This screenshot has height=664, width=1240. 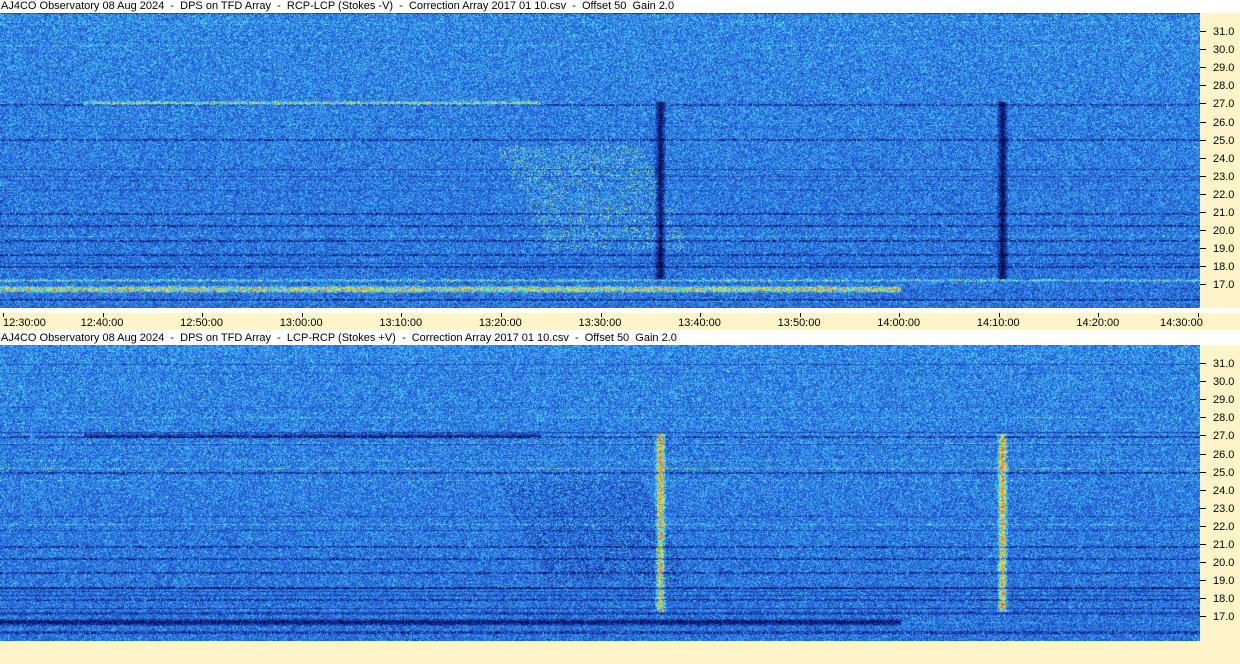 What do you see at coordinates (24, 323) in the screenshot?
I see `x-tick-label: 12:30:00` at bounding box center [24, 323].